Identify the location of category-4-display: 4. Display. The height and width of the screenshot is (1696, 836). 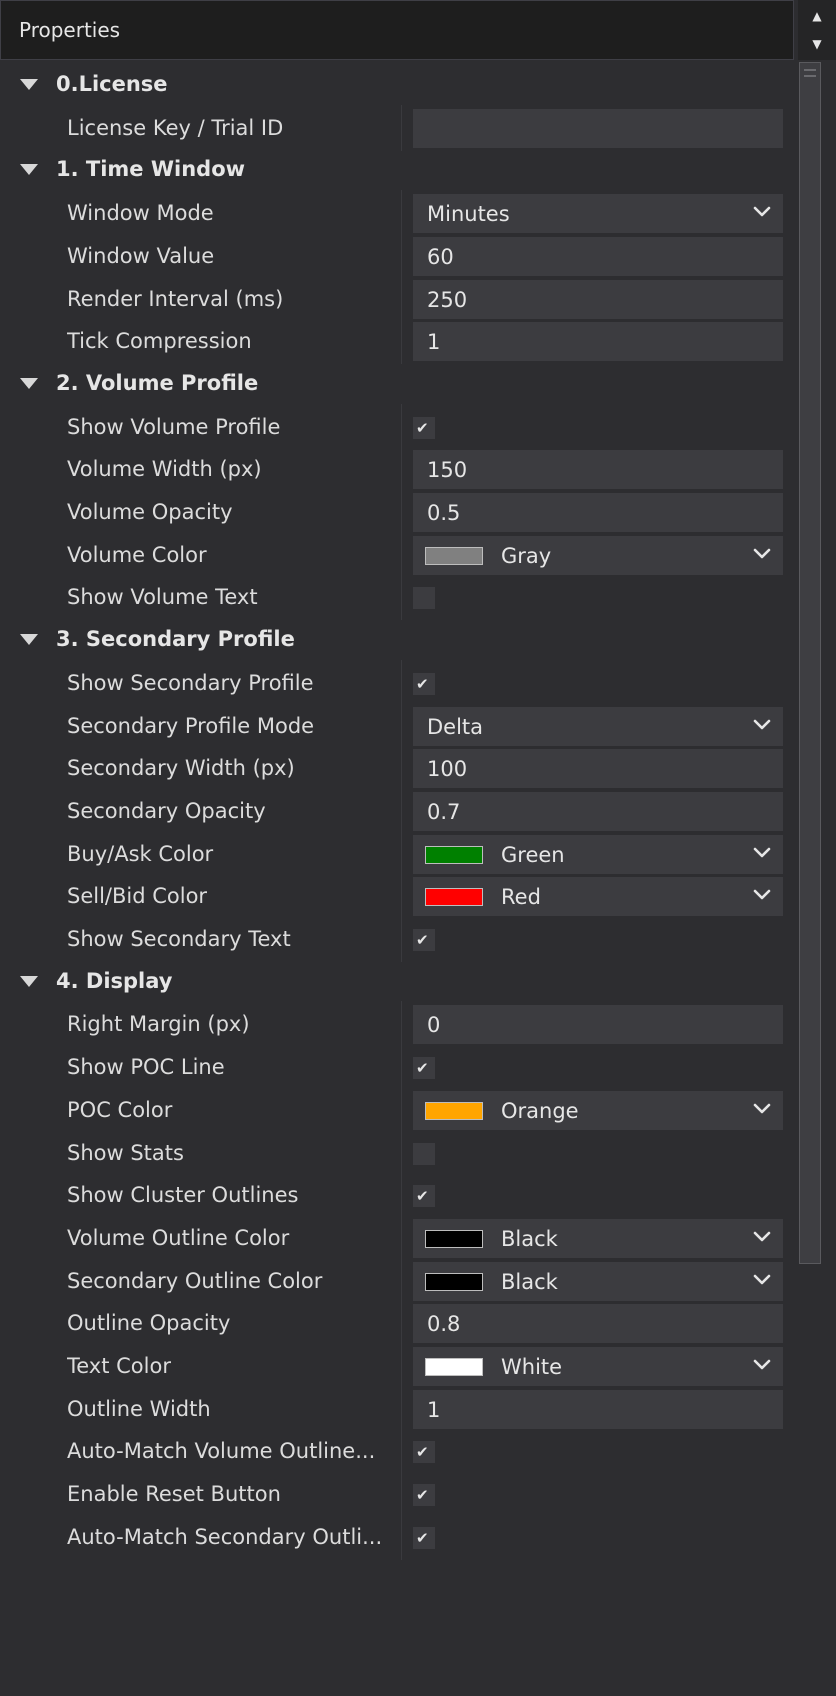
(400, 982).